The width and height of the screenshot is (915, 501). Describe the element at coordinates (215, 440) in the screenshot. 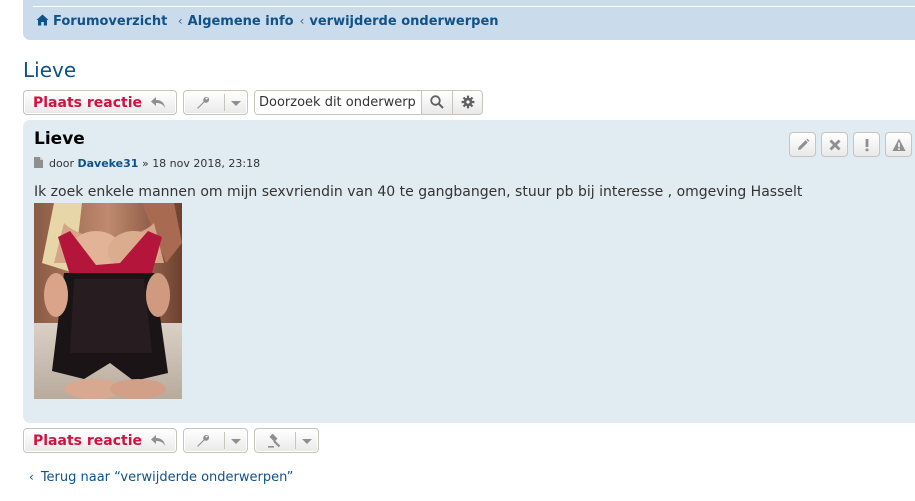

I see `topic-tools-button-bottom` at that location.